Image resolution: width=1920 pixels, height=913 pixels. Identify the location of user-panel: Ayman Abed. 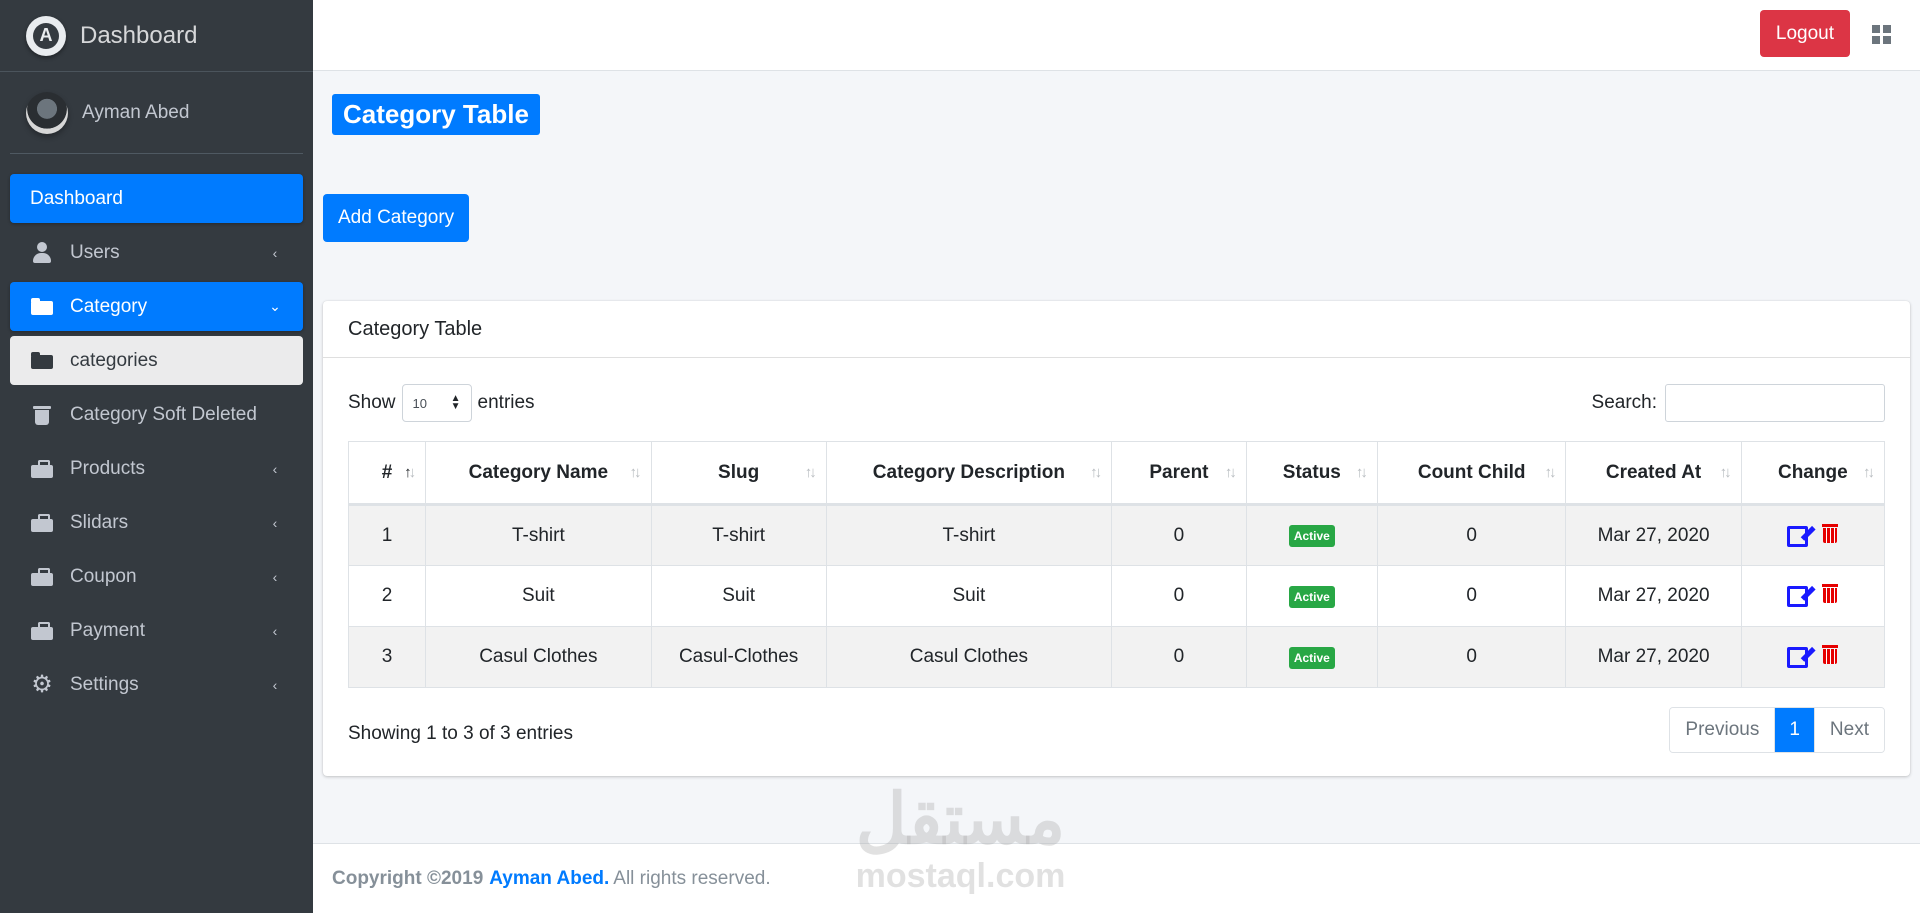
(156, 113).